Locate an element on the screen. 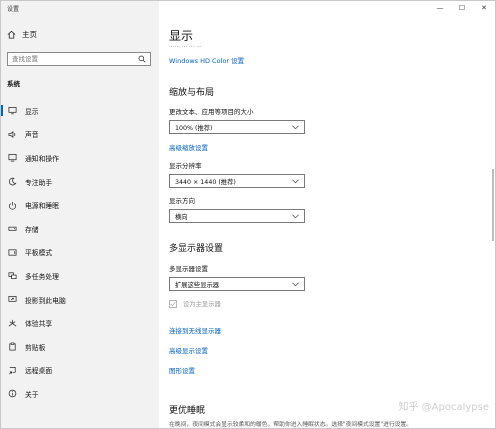 The image size is (496, 429). maximize-button: ☐ is located at coordinates (462, 8).